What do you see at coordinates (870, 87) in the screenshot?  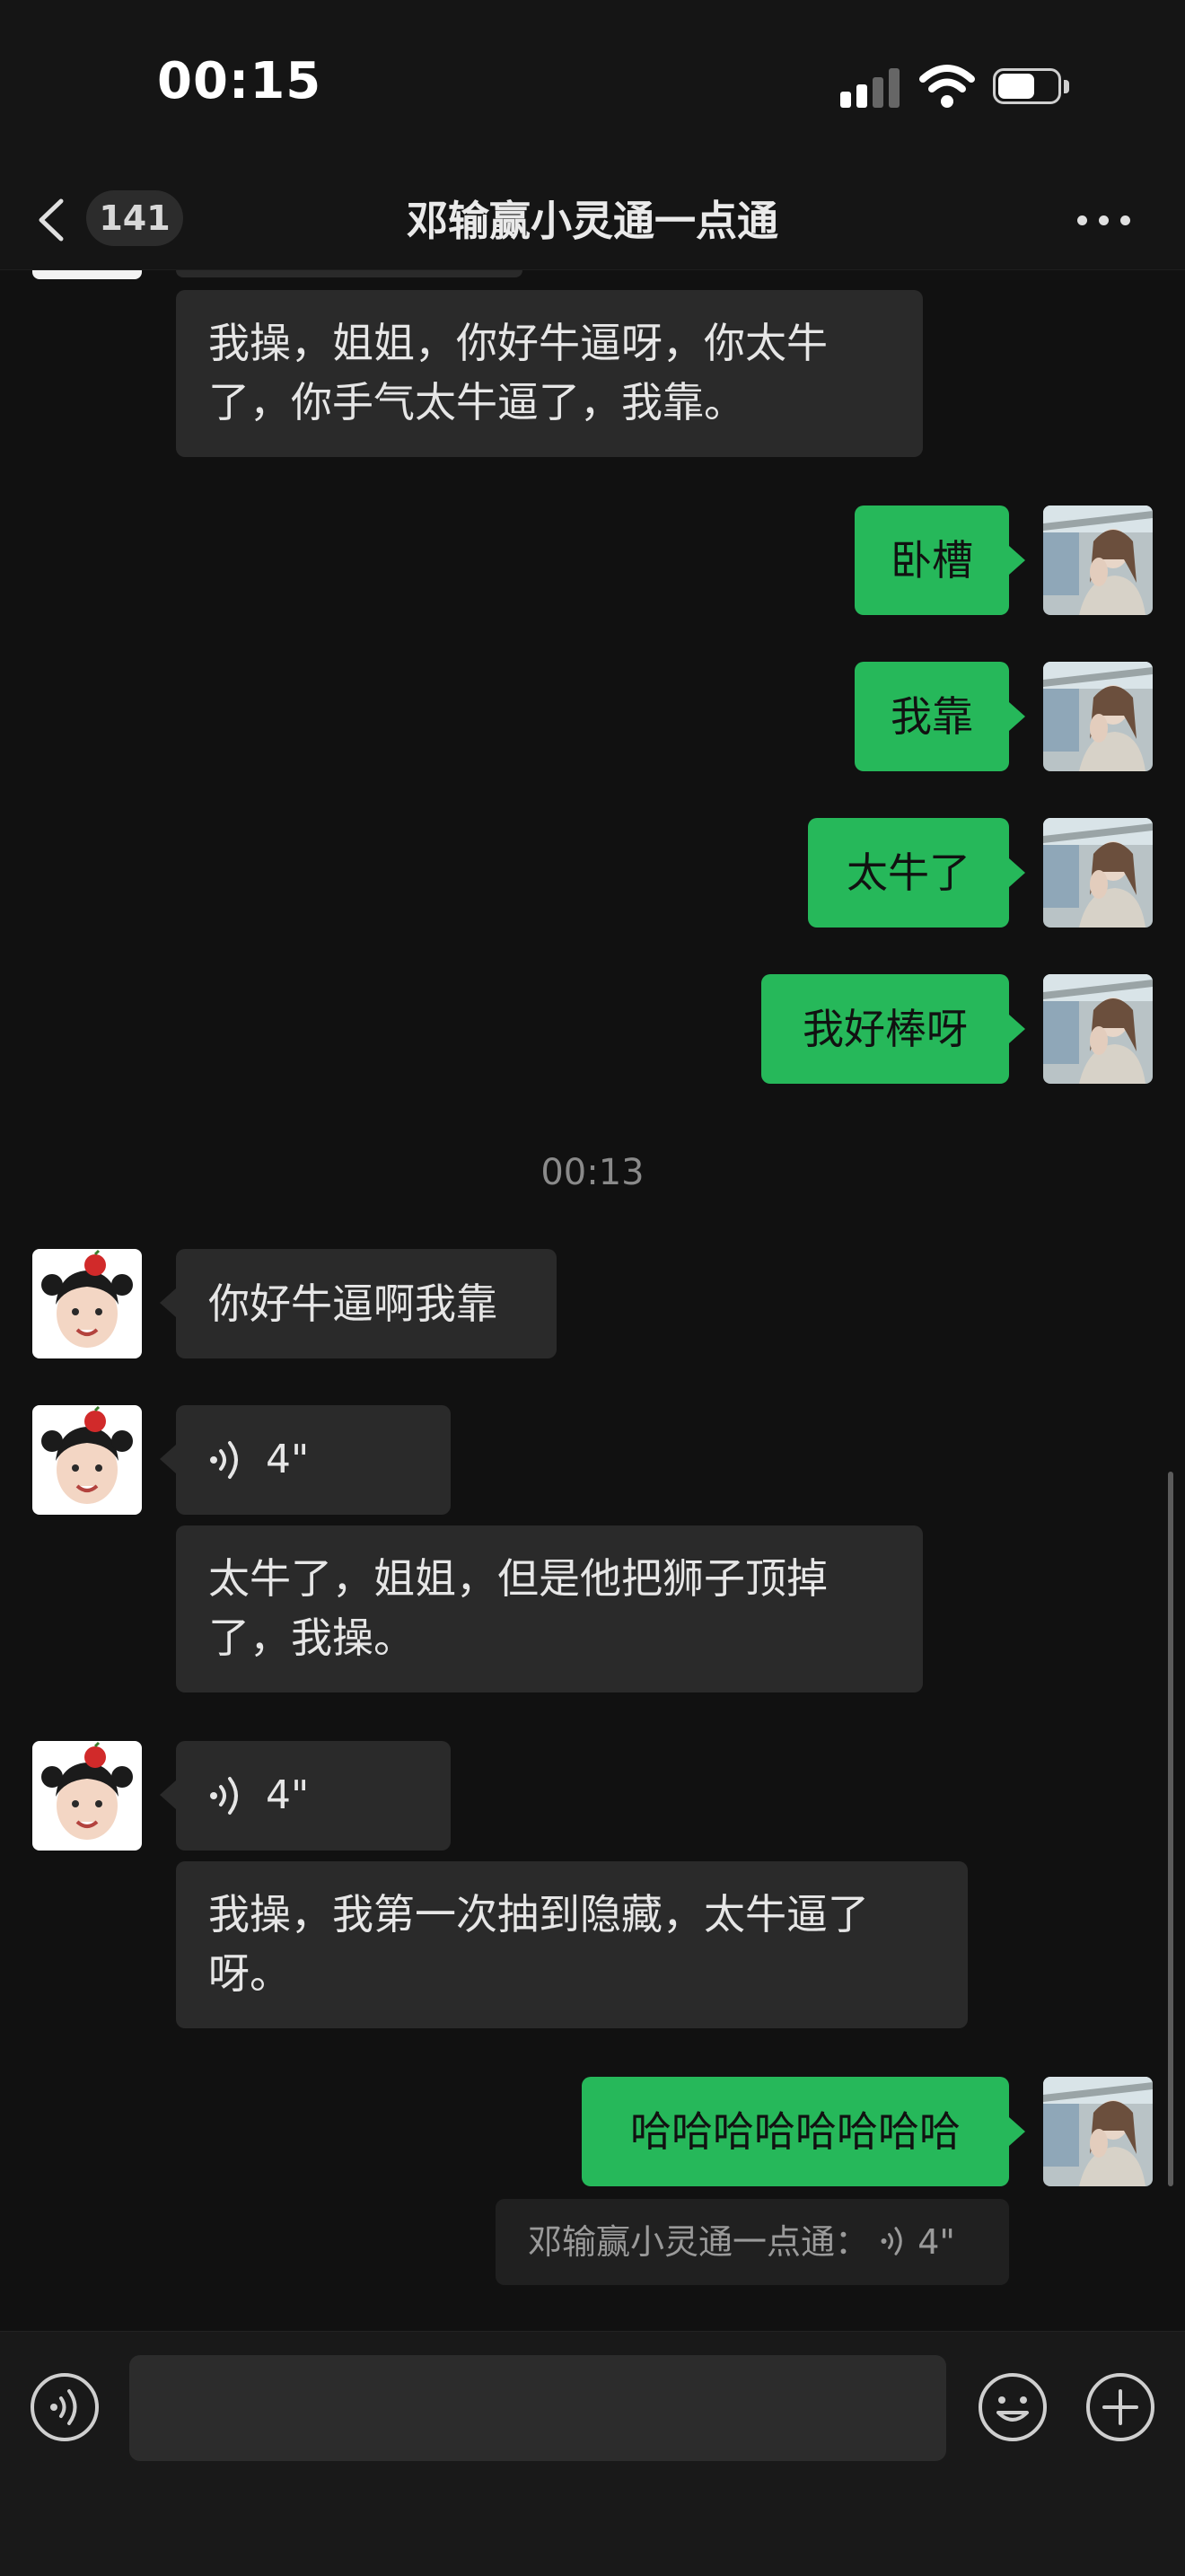 I see `cellular-signal-icon` at bounding box center [870, 87].